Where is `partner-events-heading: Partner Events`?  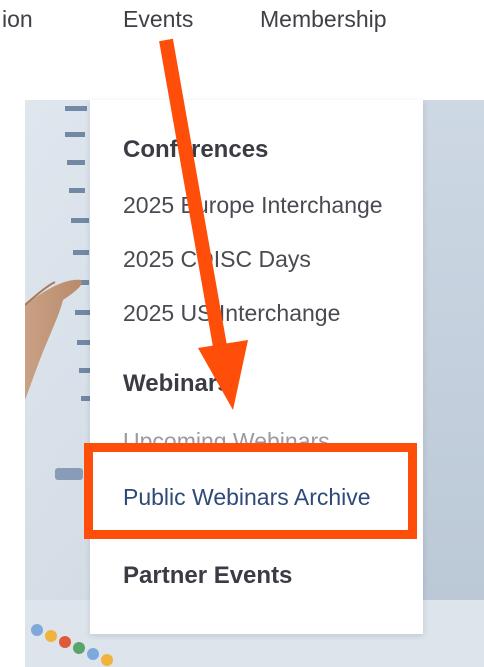 partner-events-heading: Partner Events is located at coordinates (207, 576).